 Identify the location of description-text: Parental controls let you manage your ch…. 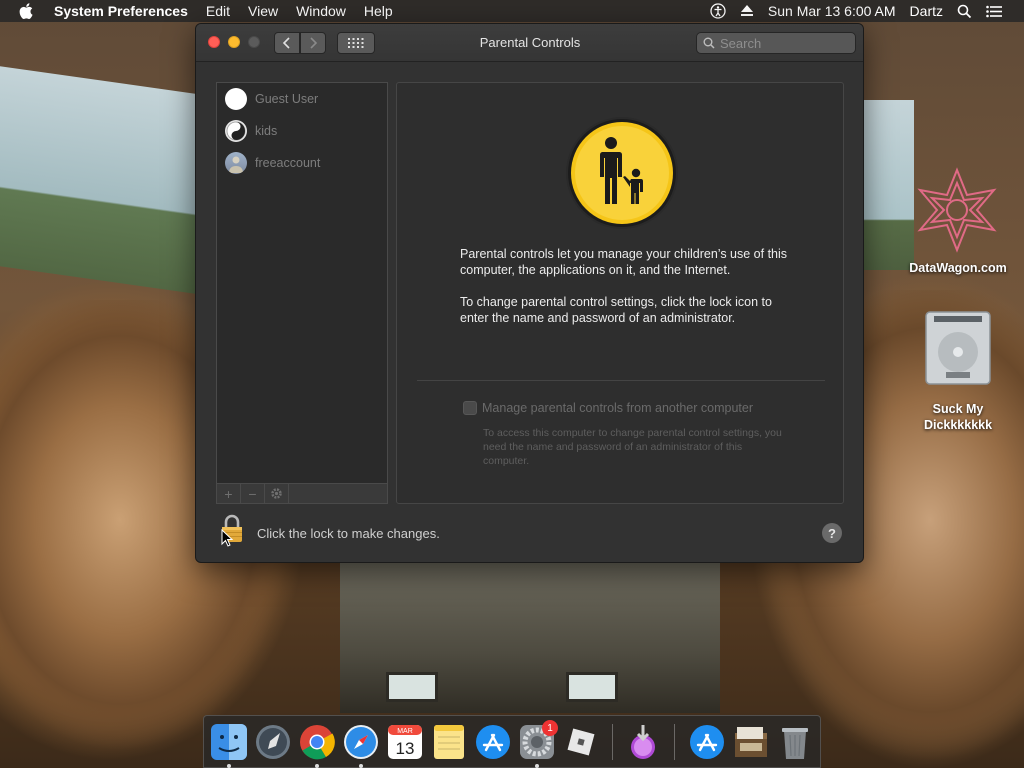
(624, 262).